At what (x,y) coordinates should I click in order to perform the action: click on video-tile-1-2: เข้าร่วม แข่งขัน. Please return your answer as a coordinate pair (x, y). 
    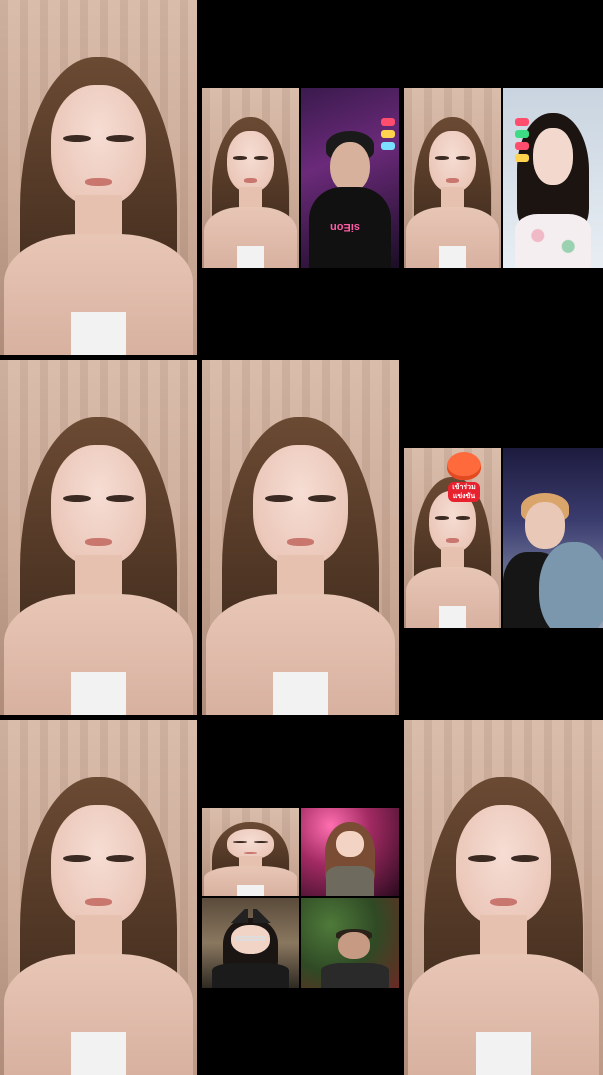
    Looking at the image, I should click on (503, 537).